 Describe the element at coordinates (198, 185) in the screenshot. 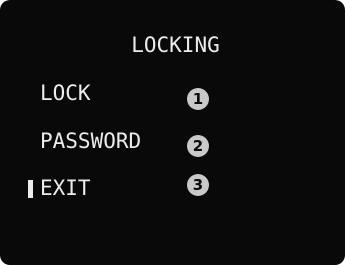

I see `number-badge-3: 3` at that location.